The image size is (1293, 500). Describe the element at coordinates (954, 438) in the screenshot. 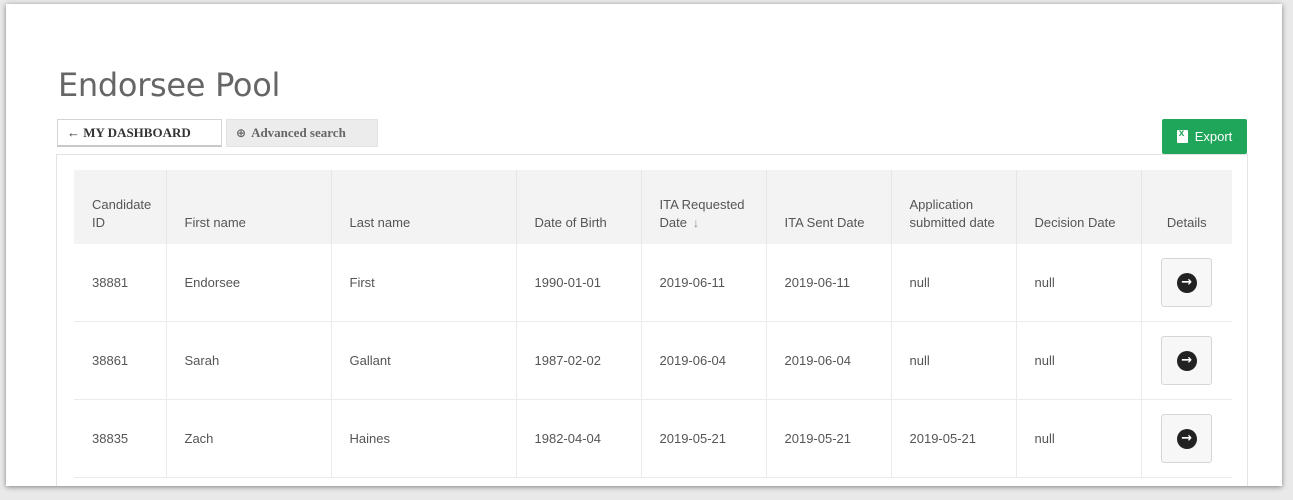

I see `cell-application-submitted-date: 2019-05-21` at that location.